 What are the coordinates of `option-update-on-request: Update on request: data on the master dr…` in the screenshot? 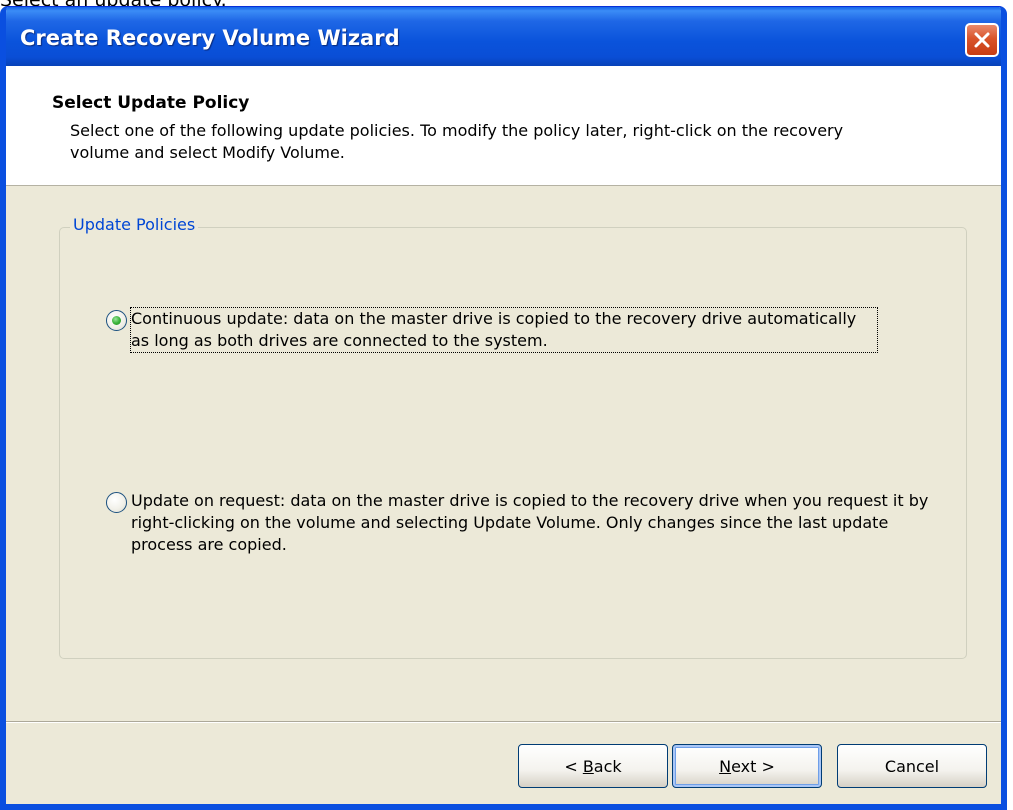 It's located at (526, 523).